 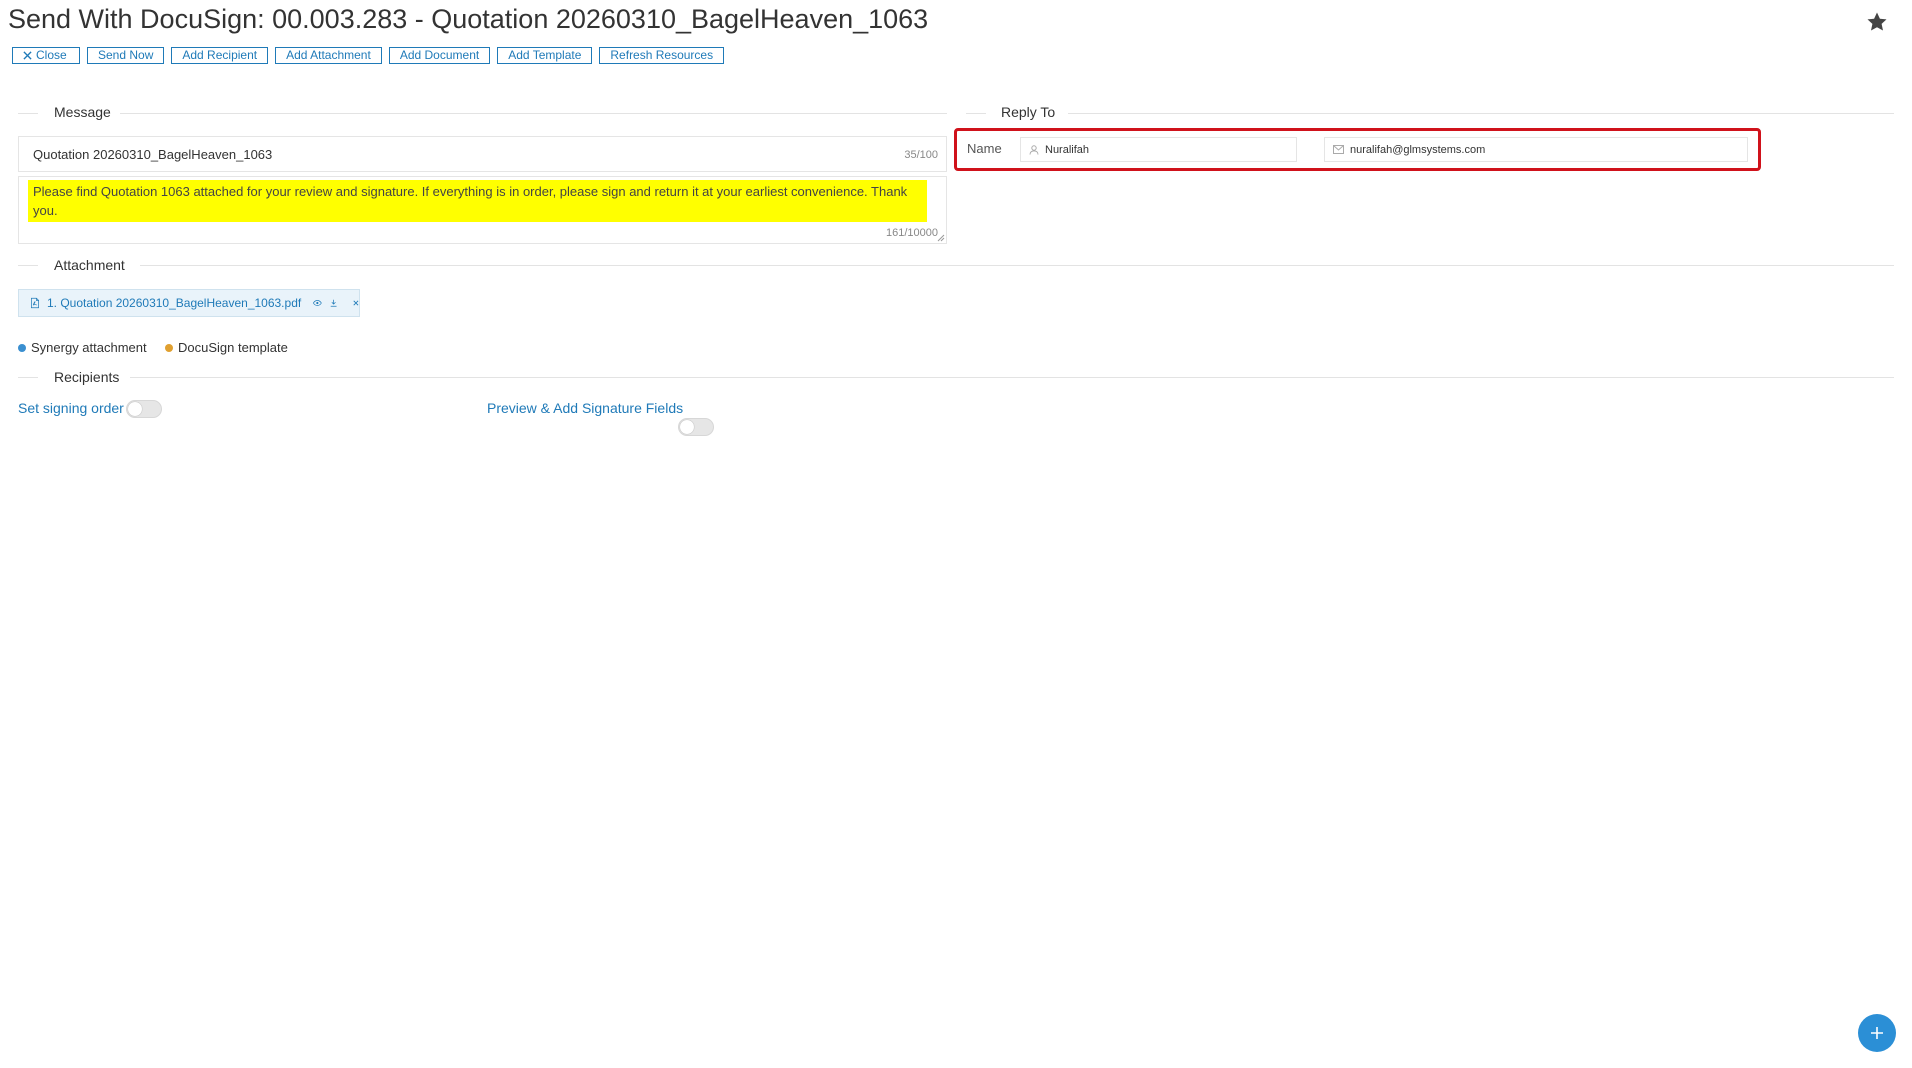 What do you see at coordinates (233, 347) in the screenshot?
I see `legend-docusign-label: DocuSign template` at bounding box center [233, 347].